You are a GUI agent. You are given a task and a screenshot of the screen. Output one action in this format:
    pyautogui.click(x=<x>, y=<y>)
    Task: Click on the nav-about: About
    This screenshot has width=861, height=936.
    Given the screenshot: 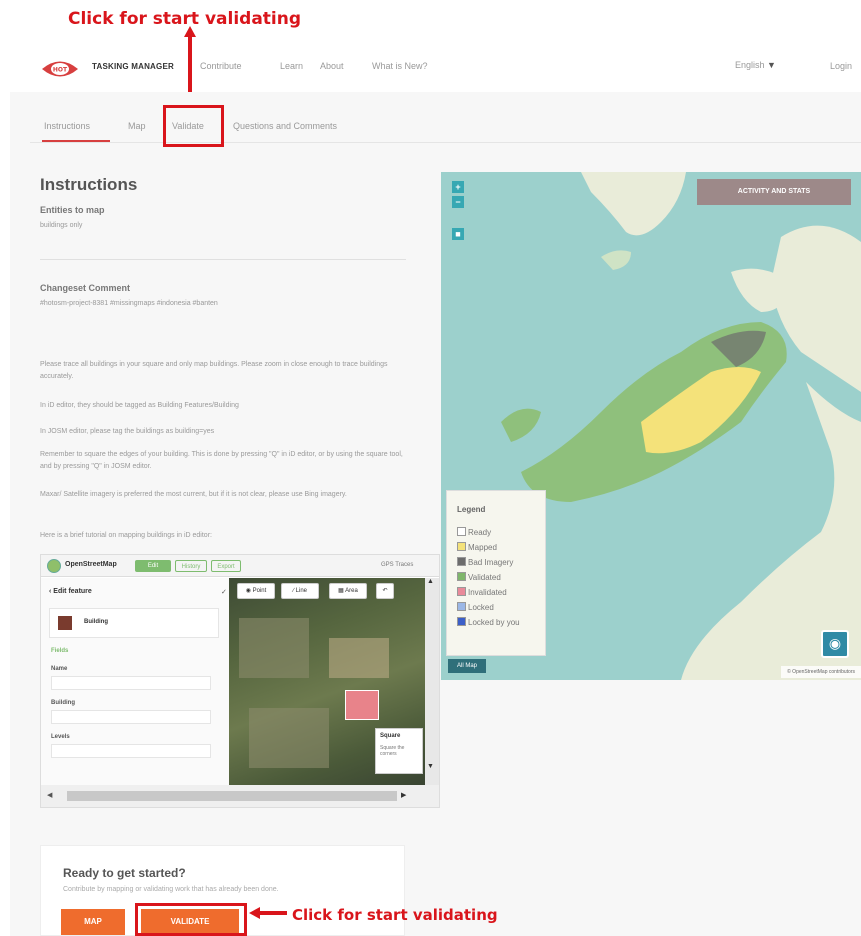 What is the action you would take?
    pyautogui.click(x=332, y=66)
    